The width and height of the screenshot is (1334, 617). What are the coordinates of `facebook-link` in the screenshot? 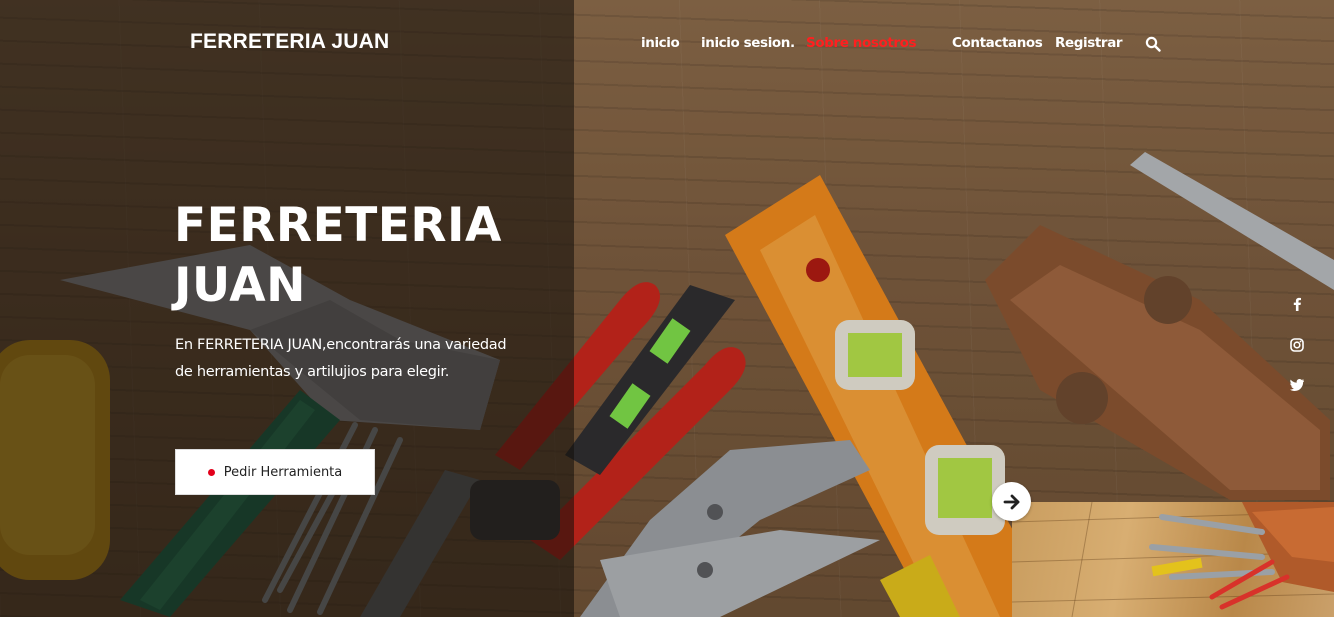 It's located at (1297, 304).